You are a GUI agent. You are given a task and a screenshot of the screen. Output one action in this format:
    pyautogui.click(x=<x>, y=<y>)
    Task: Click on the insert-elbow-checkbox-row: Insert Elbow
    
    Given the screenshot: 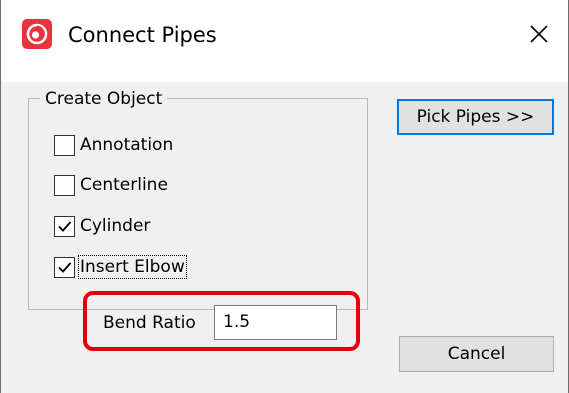 What is the action you would take?
    pyautogui.click(x=120, y=267)
    